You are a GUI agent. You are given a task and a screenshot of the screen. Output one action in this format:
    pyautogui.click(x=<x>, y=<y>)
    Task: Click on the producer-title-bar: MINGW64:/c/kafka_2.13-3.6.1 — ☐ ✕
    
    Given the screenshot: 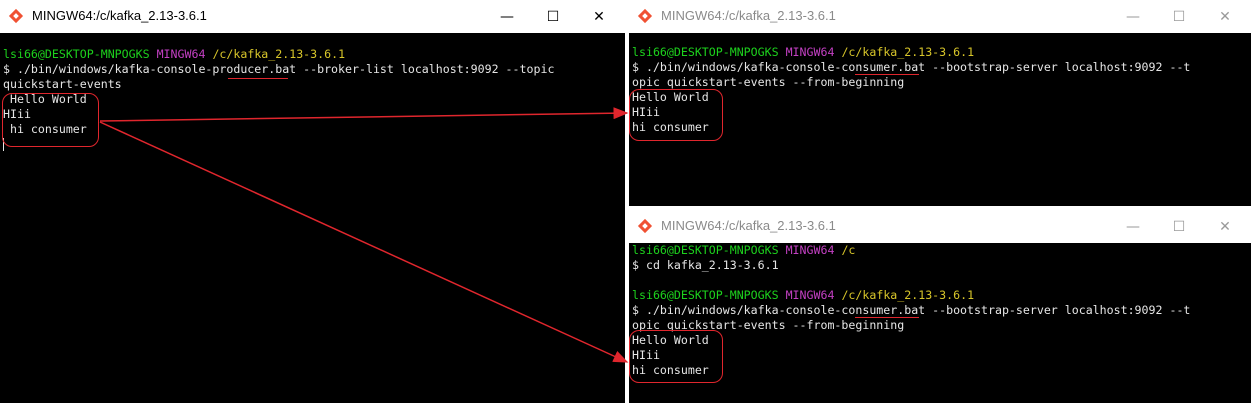 What is the action you would take?
    pyautogui.click(x=312, y=16)
    